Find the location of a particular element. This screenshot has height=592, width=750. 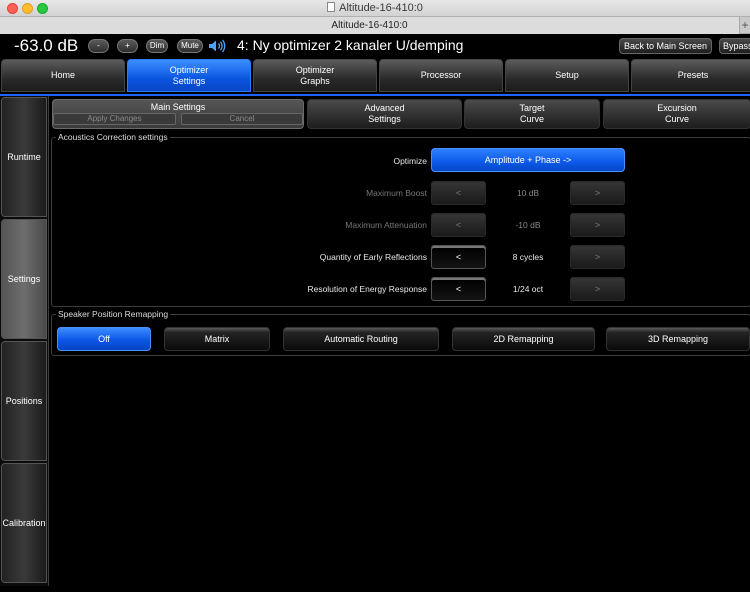

early-reflections-value: 8 cycles is located at coordinates (528, 257).